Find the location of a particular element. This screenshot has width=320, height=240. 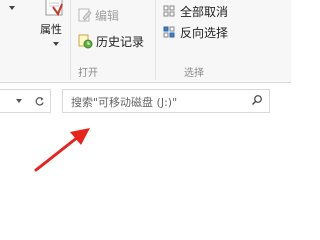

search-input: 搜索"可移动磁盘 (J:)" is located at coordinates (166, 101).